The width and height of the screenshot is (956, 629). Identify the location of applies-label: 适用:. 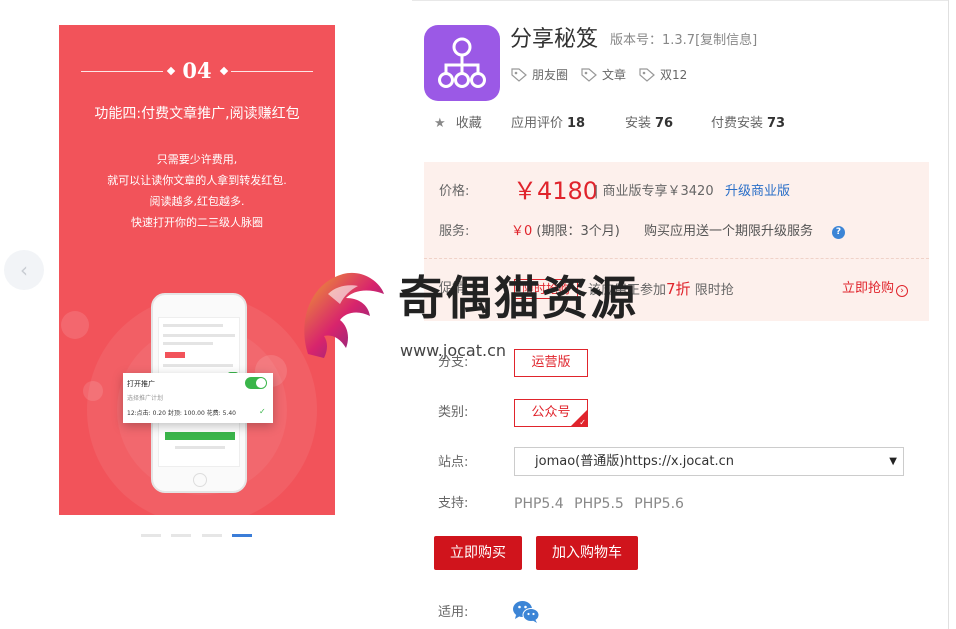
(453, 612).